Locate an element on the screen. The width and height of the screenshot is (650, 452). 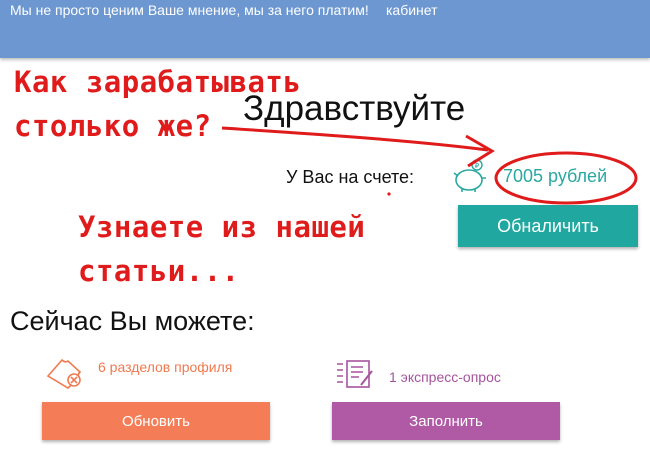
annotation-arrowhead is located at coordinates (480, 151).